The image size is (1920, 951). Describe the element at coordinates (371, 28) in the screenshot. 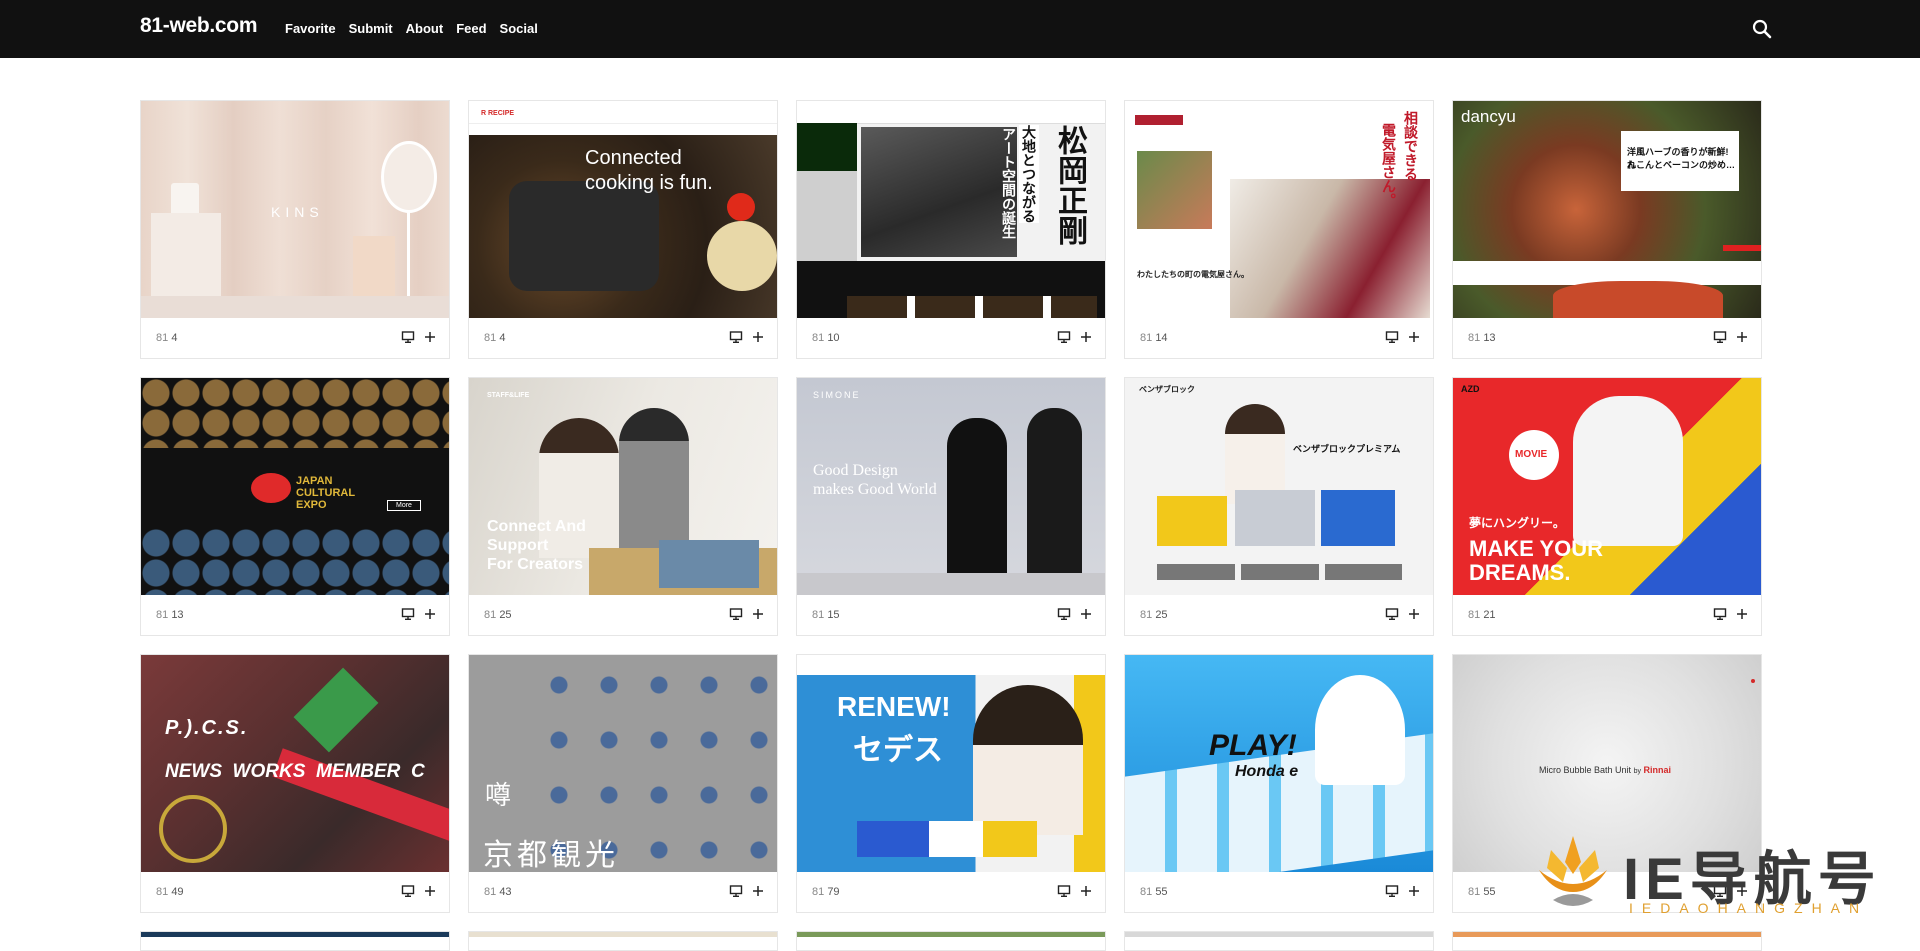

I see `nav-submit: Submit` at that location.